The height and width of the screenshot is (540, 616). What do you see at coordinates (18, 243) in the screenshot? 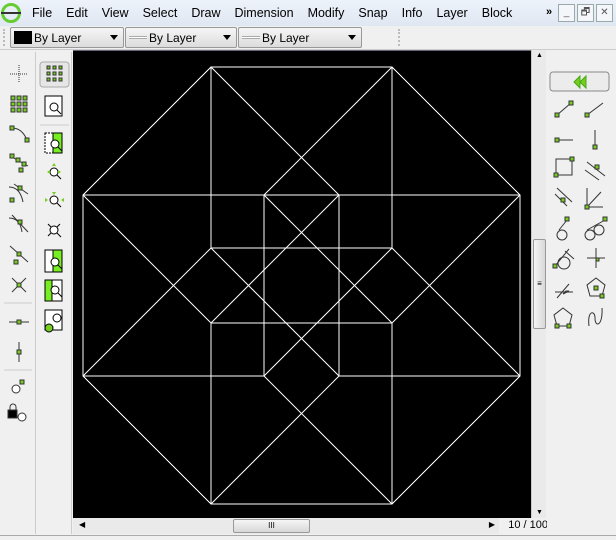
I see `snap-icons` at bounding box center [18, 243].